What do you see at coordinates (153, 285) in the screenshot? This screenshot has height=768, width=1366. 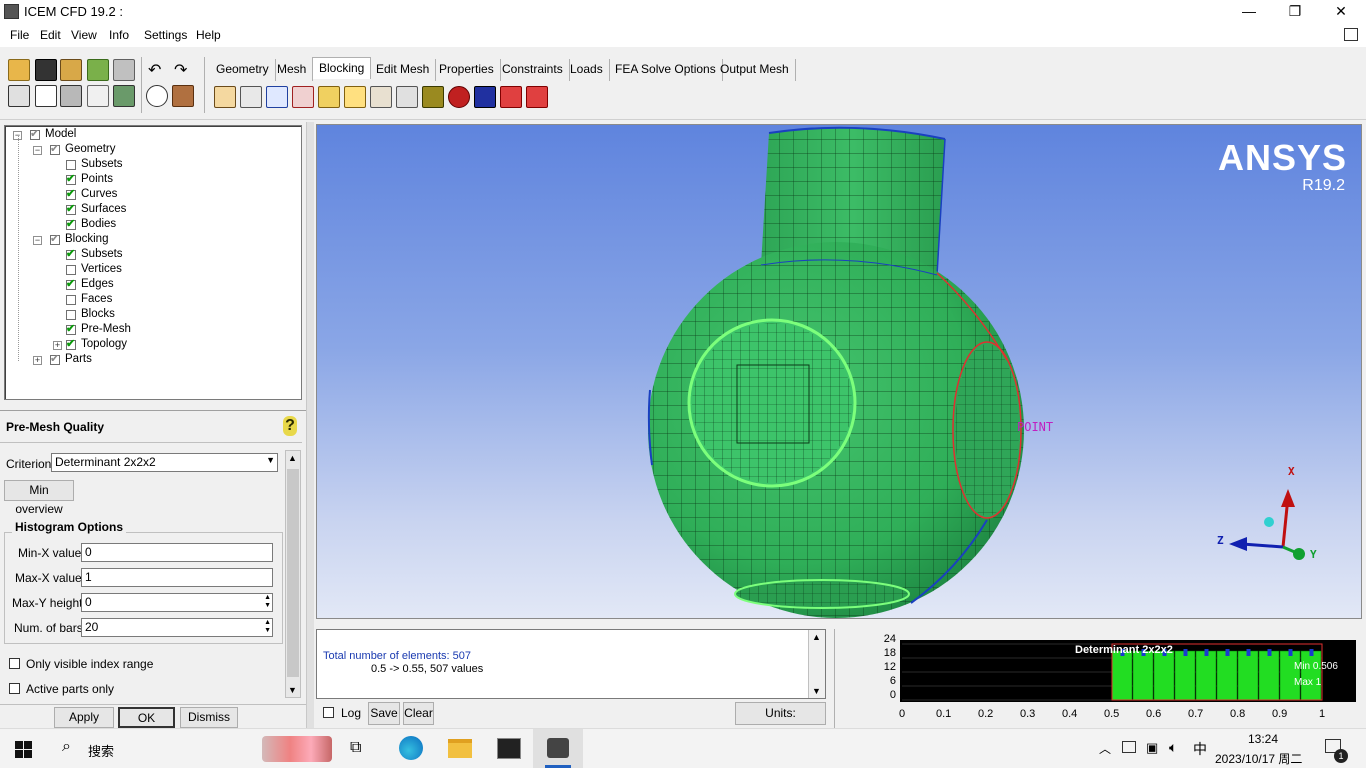 I see `tree-item: Edges` at bounding box center [153, 285].